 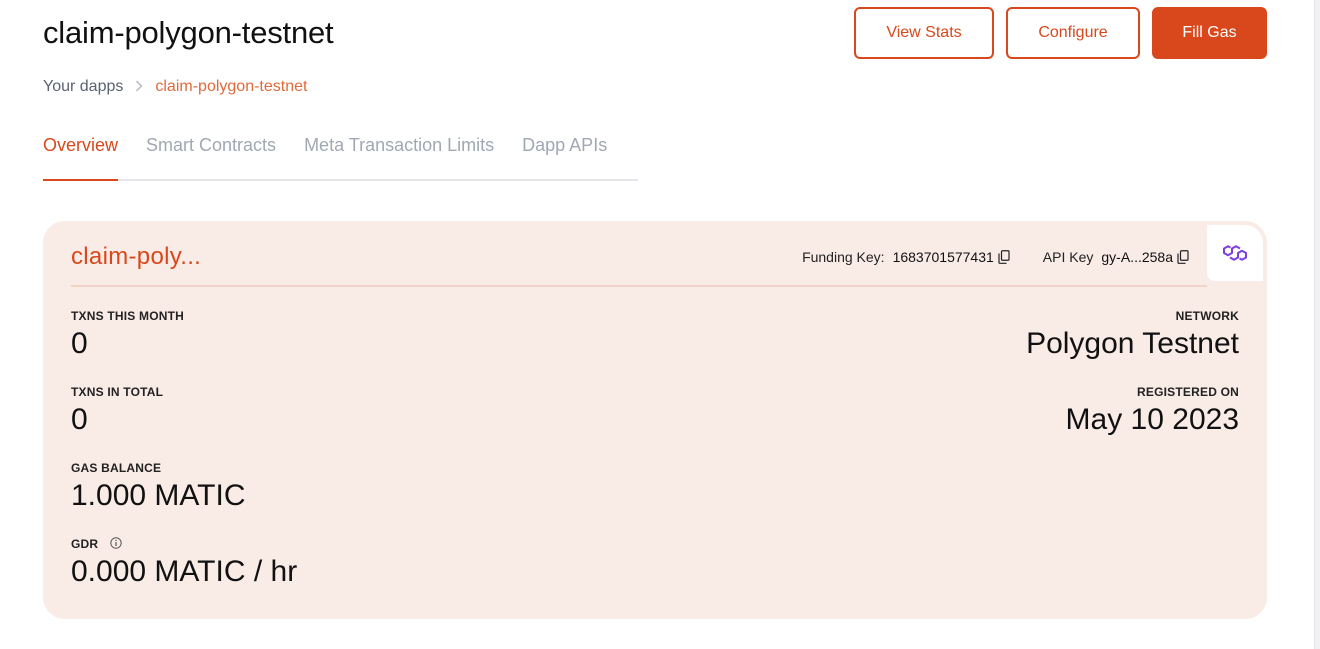 What do you see at coordinates (85, 544) in the screenshot?
I see `gdr-label: GDR` at bounding box center [85, 544].